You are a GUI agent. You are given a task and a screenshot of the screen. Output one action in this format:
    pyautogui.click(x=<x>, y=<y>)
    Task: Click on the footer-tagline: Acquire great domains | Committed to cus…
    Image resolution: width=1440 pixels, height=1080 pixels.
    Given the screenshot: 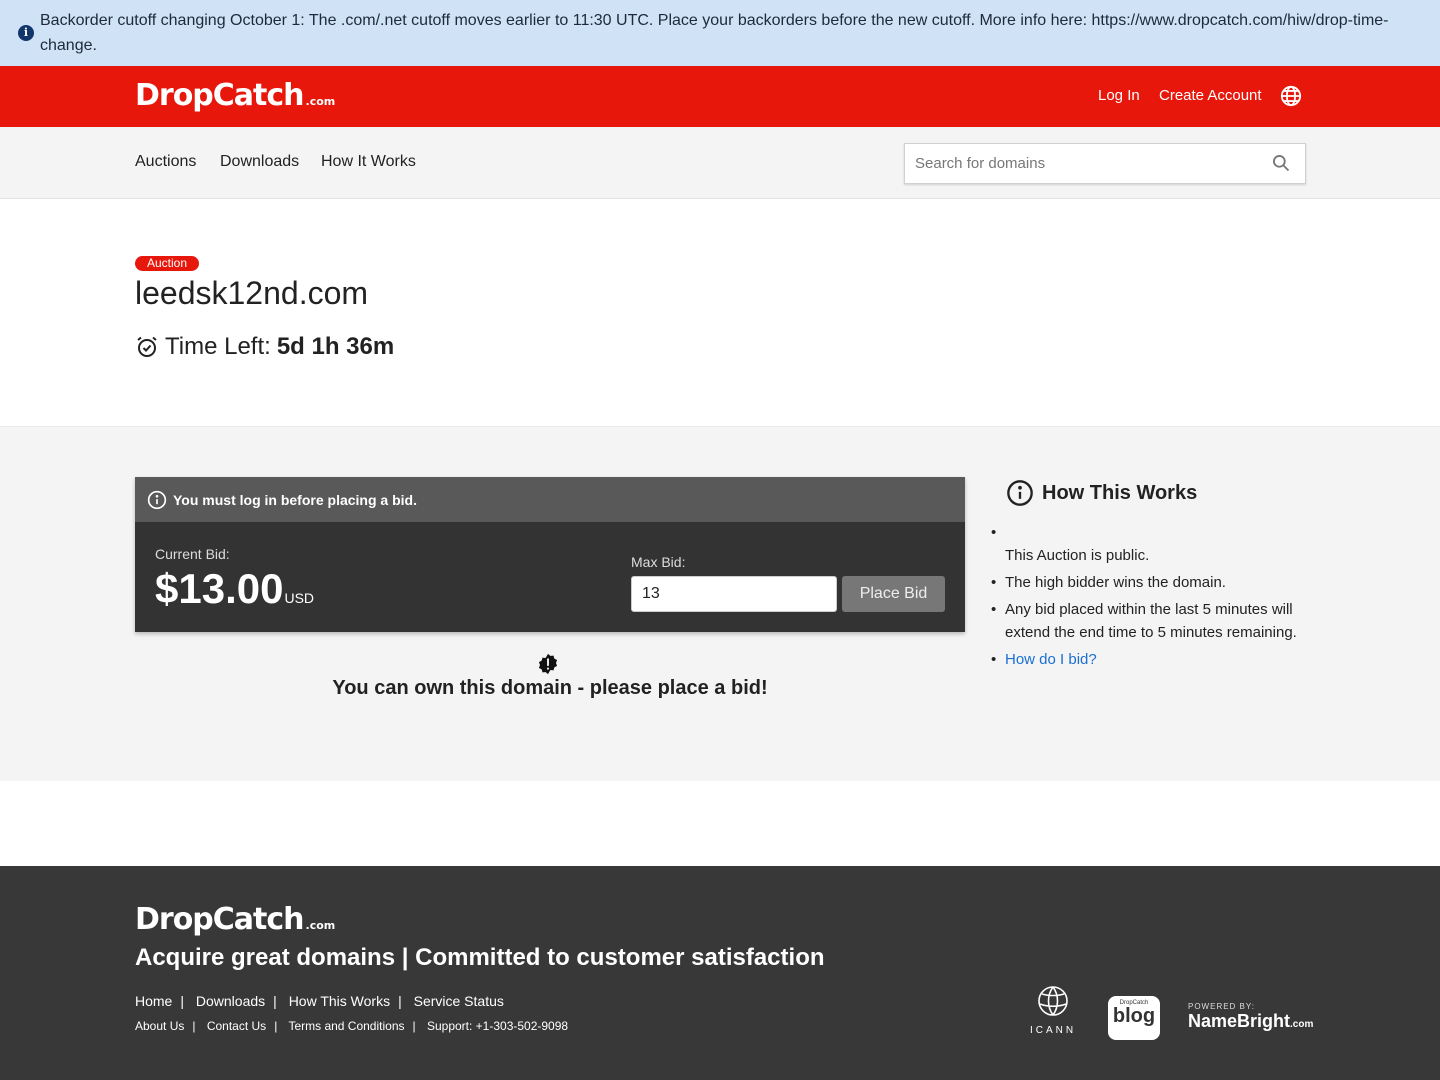 What is the action you would take?
    pyautogui.click(x=480, y=957)
    